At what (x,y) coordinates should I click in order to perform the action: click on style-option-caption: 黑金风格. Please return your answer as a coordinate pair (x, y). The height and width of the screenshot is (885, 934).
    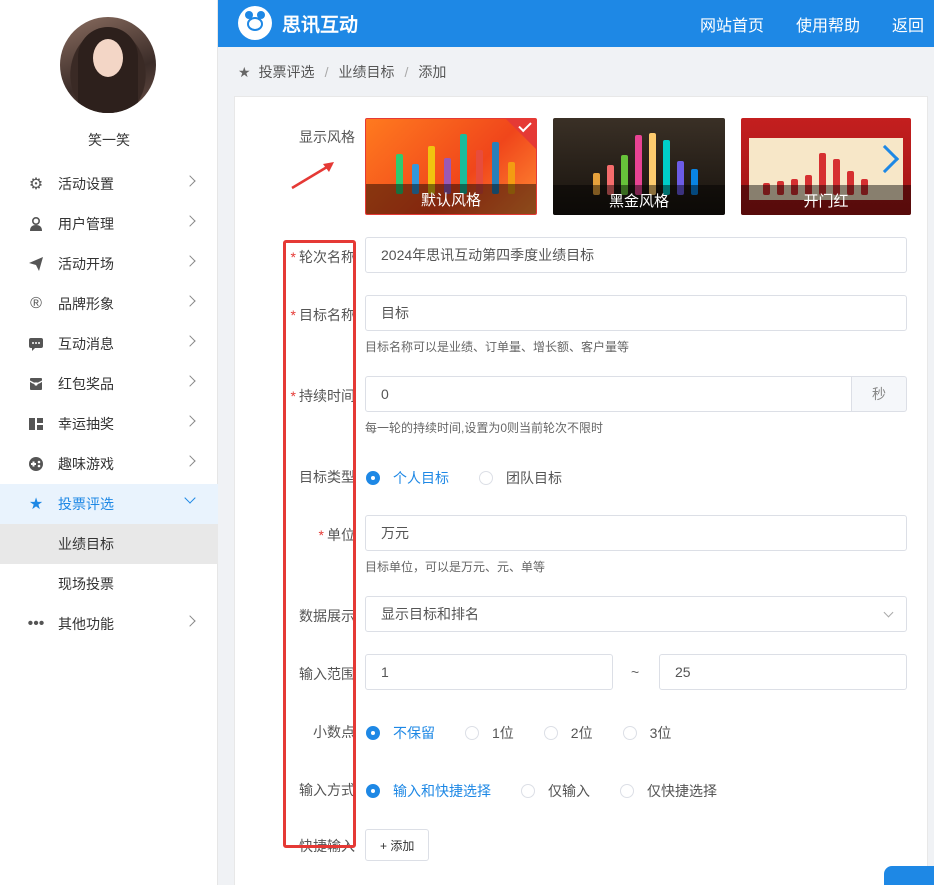
    Looking at the image, I should click on (639, 200).